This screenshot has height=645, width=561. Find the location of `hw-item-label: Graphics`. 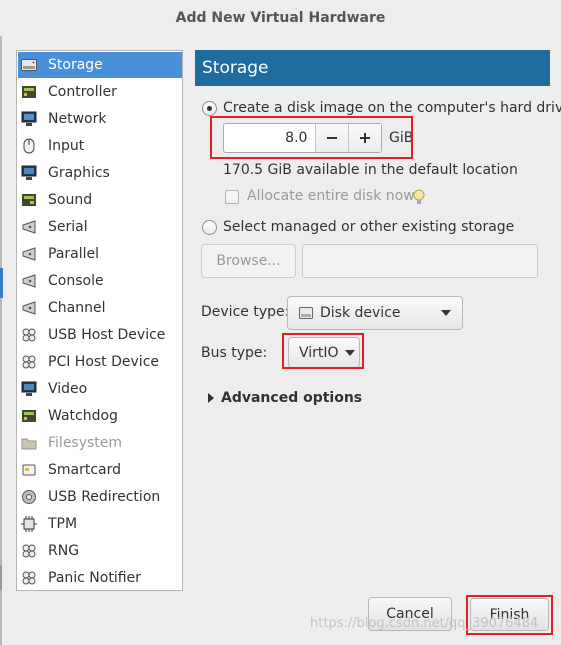

hw-item-label: Graphics is located at coordinates (79, 173).